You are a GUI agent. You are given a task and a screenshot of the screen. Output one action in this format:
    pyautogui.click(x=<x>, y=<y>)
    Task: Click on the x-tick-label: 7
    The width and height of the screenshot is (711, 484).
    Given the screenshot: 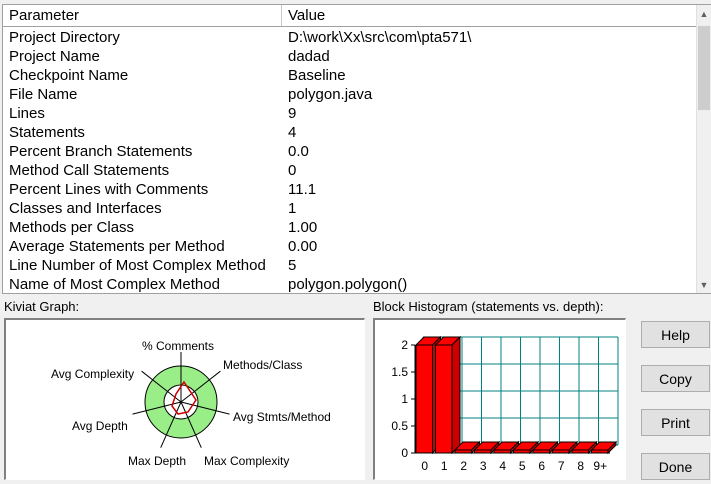 What is the action you would take?
    pyautogui.click(x=561, y=466)
    